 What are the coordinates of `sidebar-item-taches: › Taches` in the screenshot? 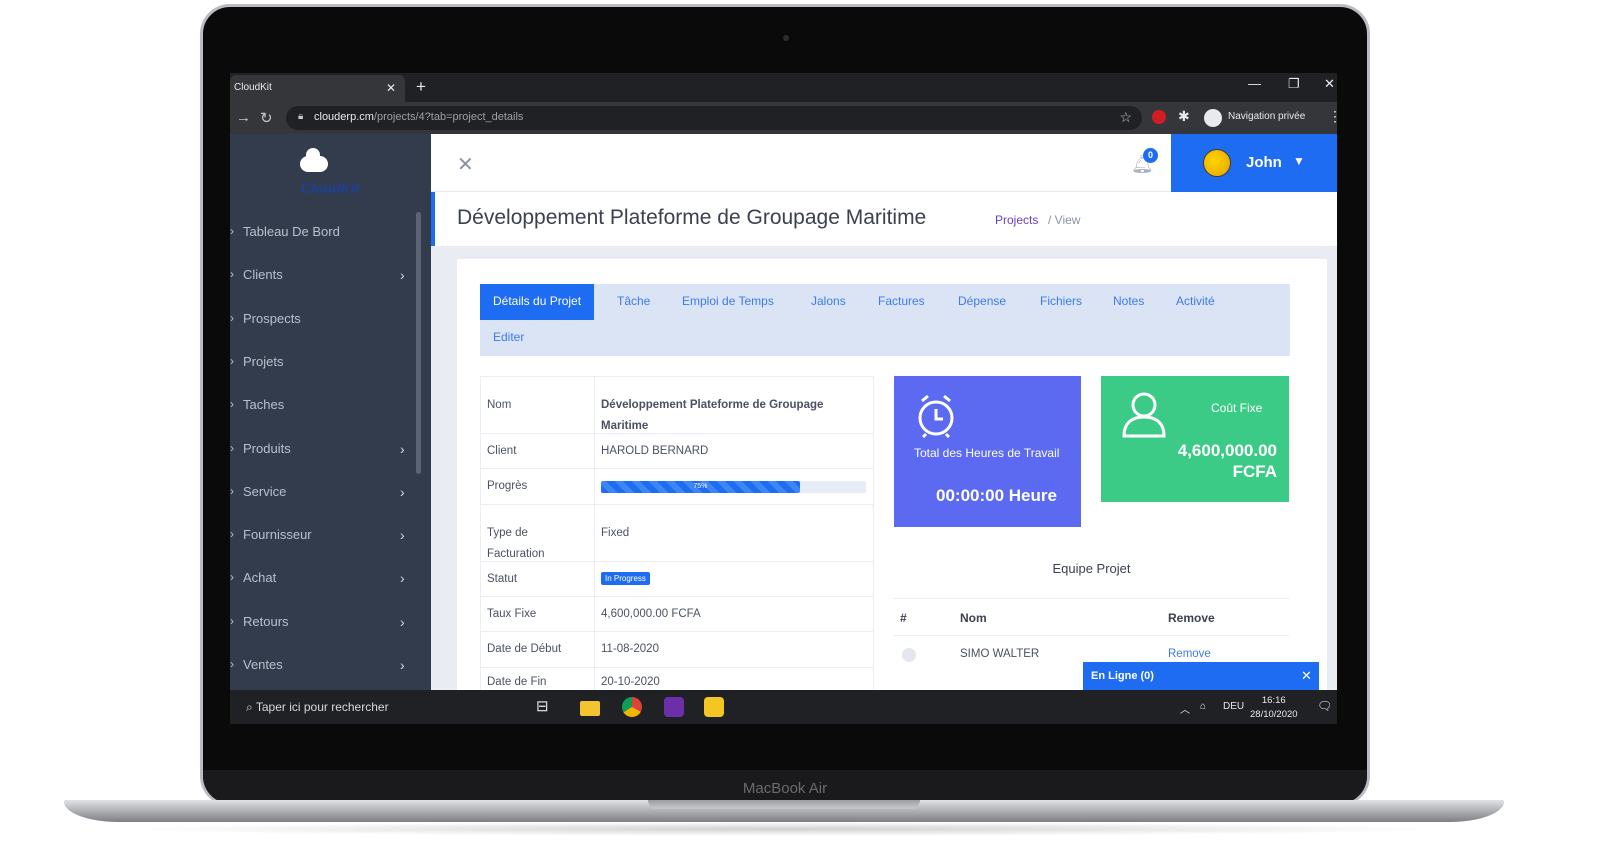 It's located at (325, 412).